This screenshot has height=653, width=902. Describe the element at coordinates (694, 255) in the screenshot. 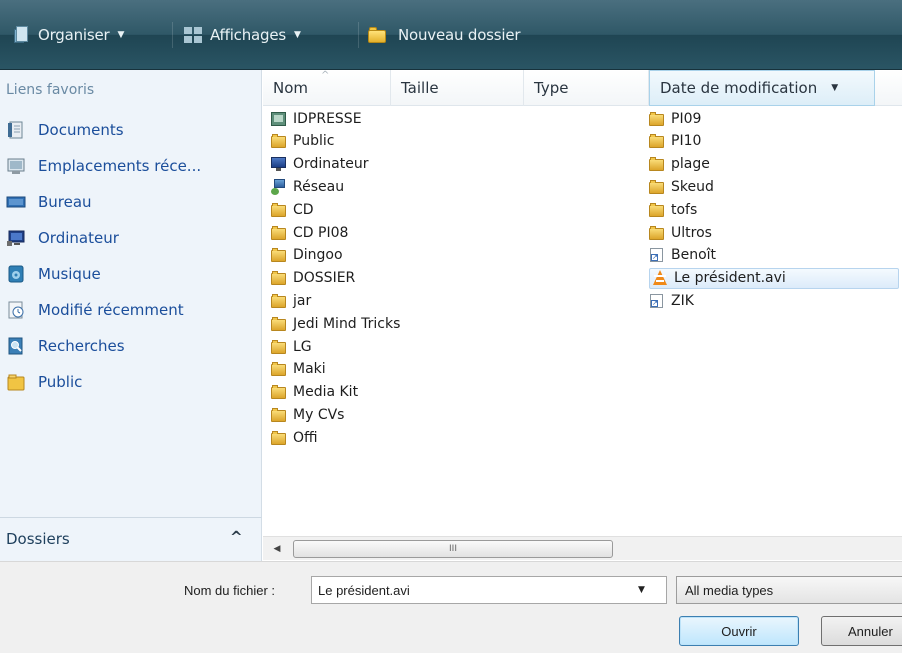

I see `file-name: Benoît` at that location.